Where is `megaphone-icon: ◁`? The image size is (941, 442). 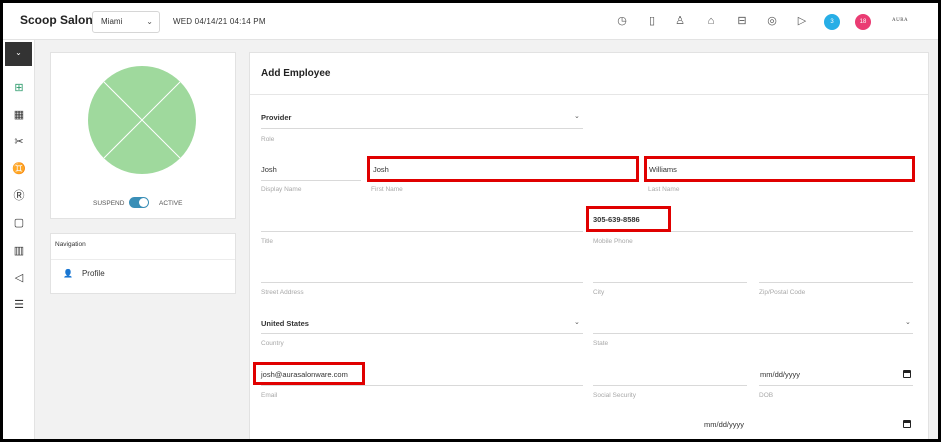 megaphone-icon: ◁ is located at coordinates (19, 278).